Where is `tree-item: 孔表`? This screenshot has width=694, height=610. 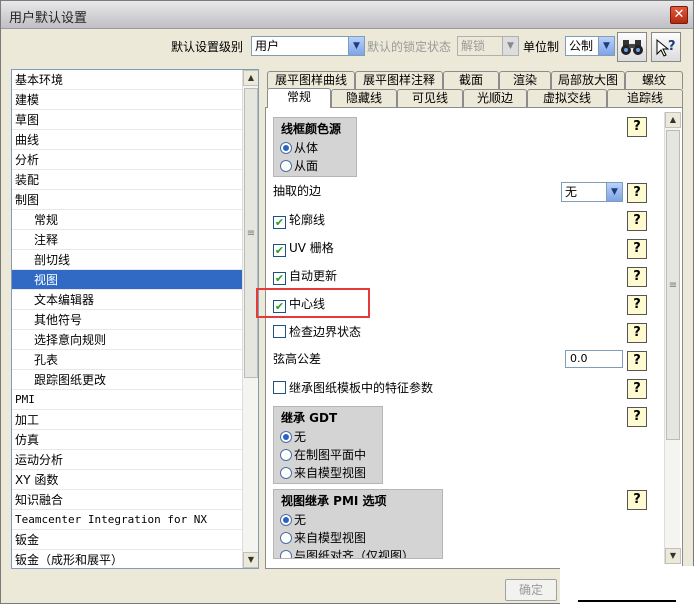
tree-item: 孔表 is located at coordinates (128, 360).